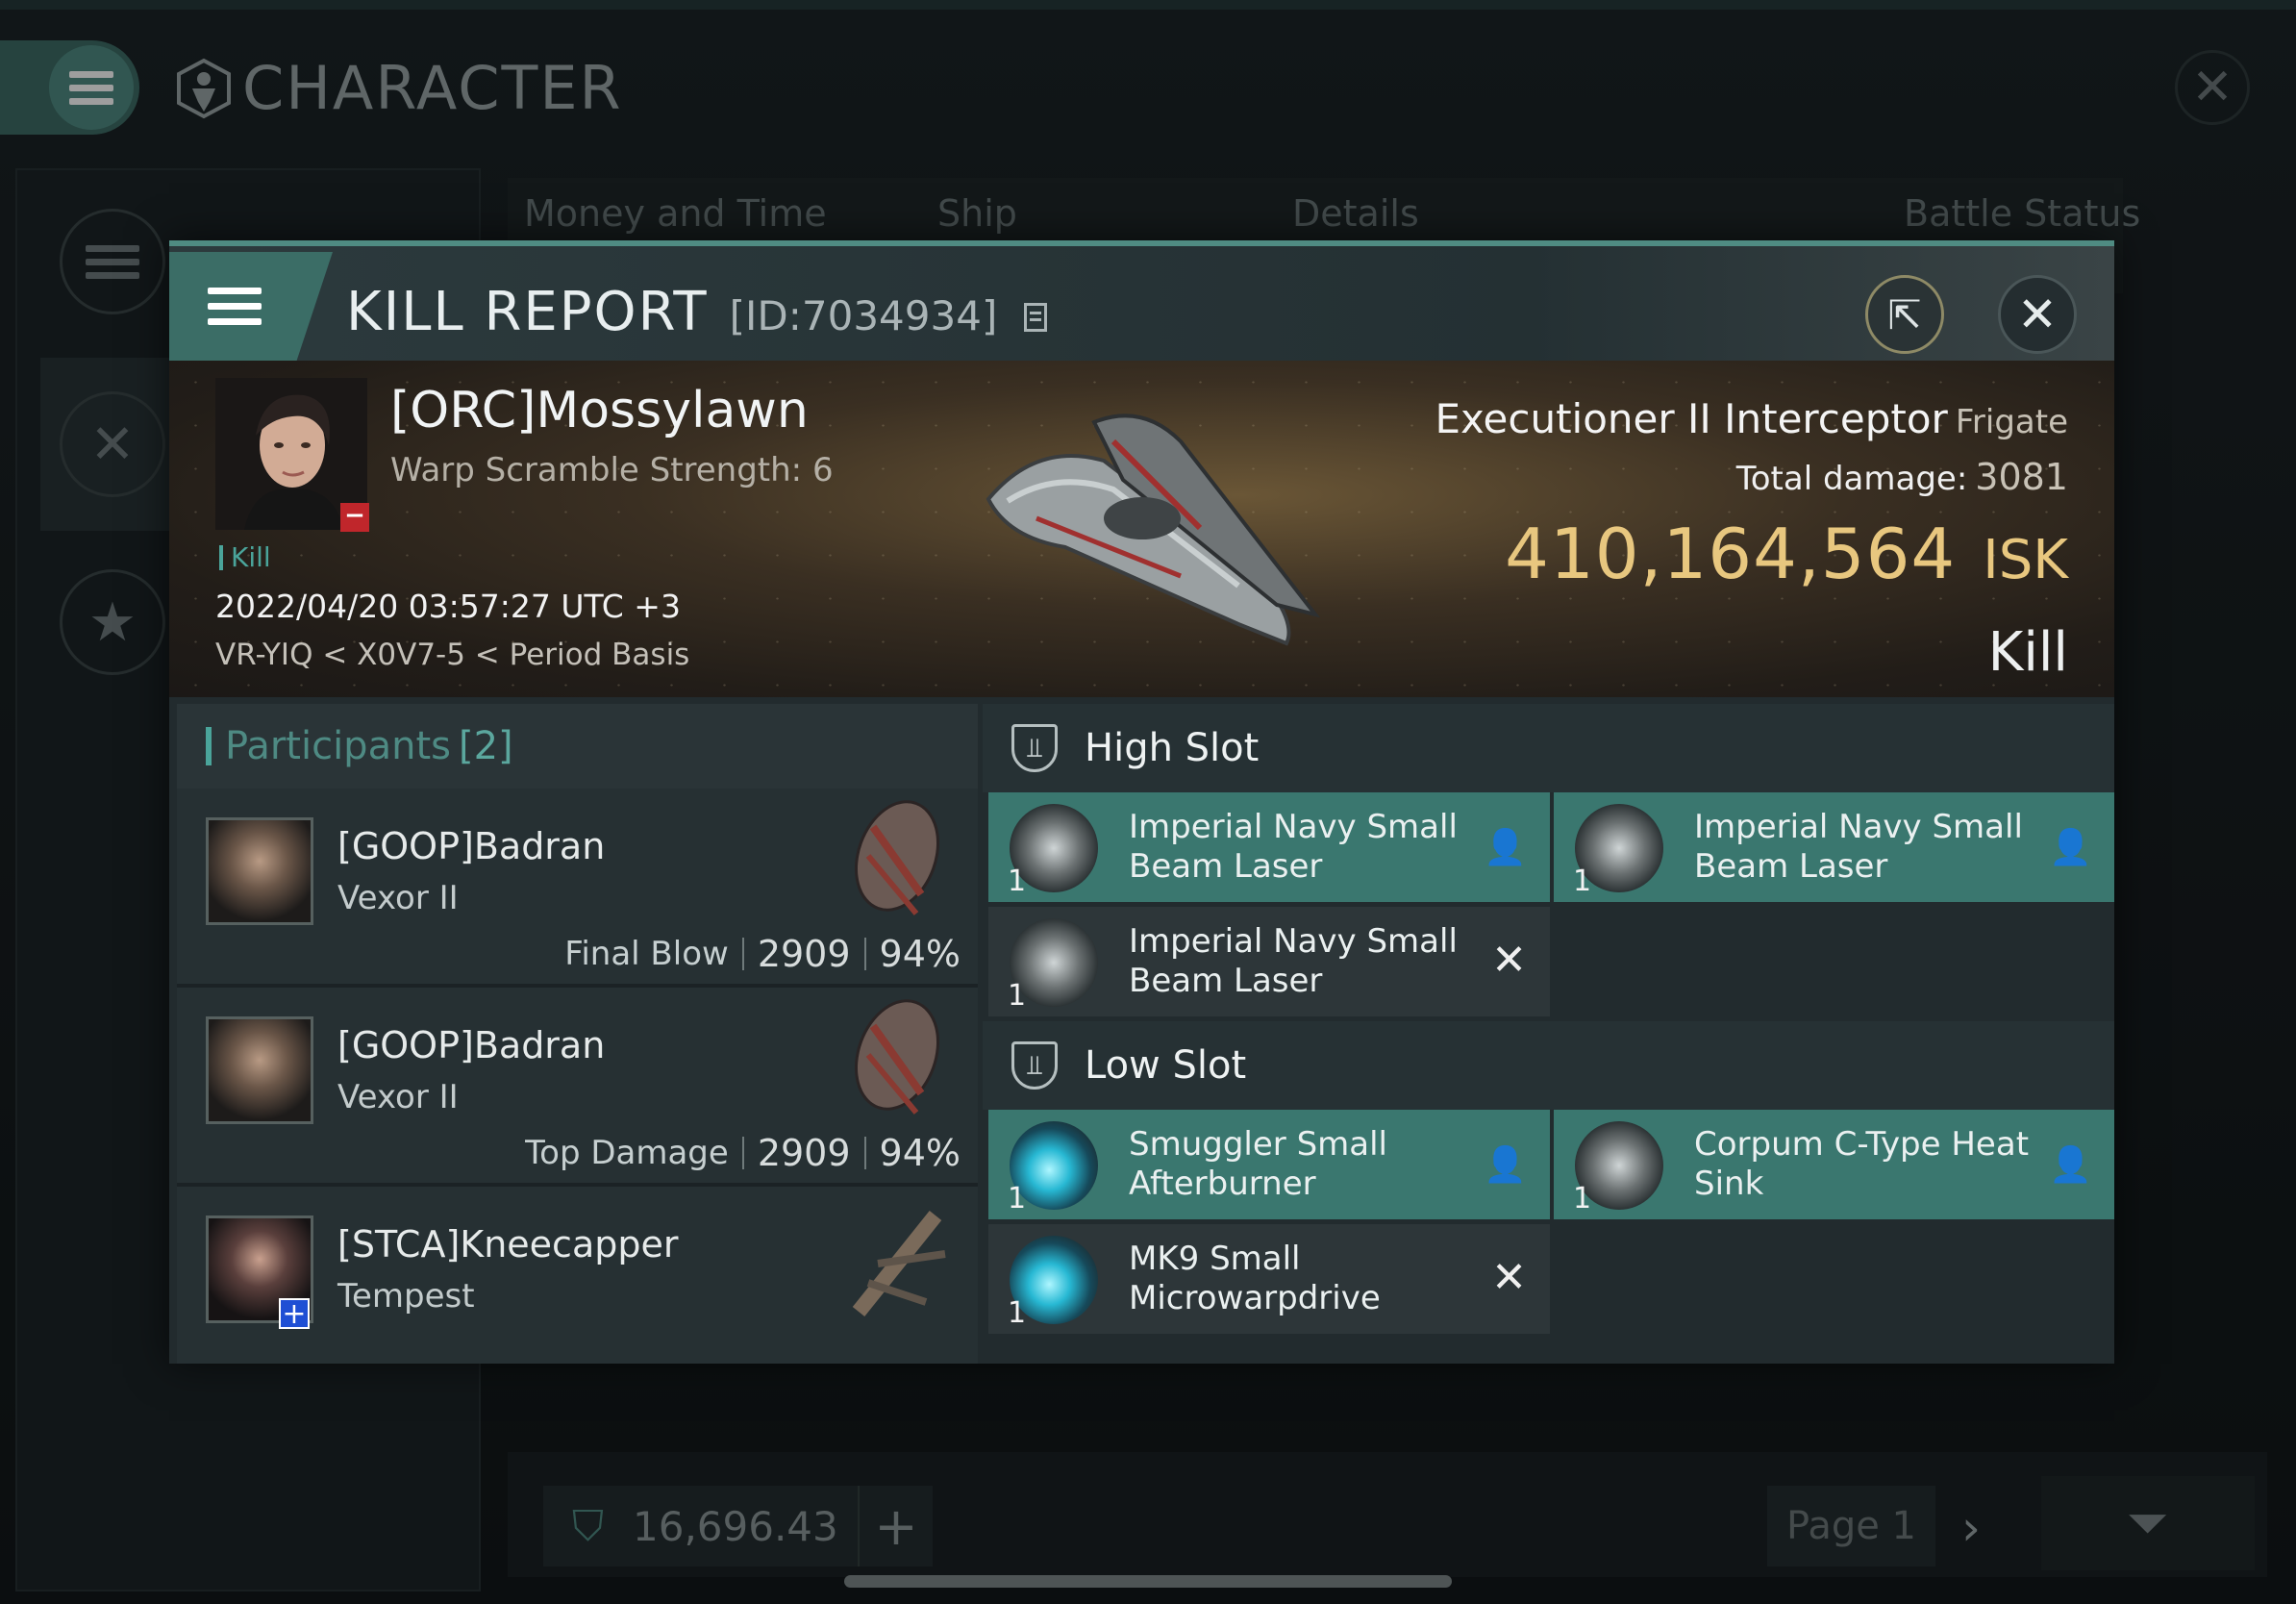  What do you see at coordinates (612, 470) in the screenshot?
I see `victim-subtitle: Warp Scramble Strength: 6` at bounding box center [612, 470].